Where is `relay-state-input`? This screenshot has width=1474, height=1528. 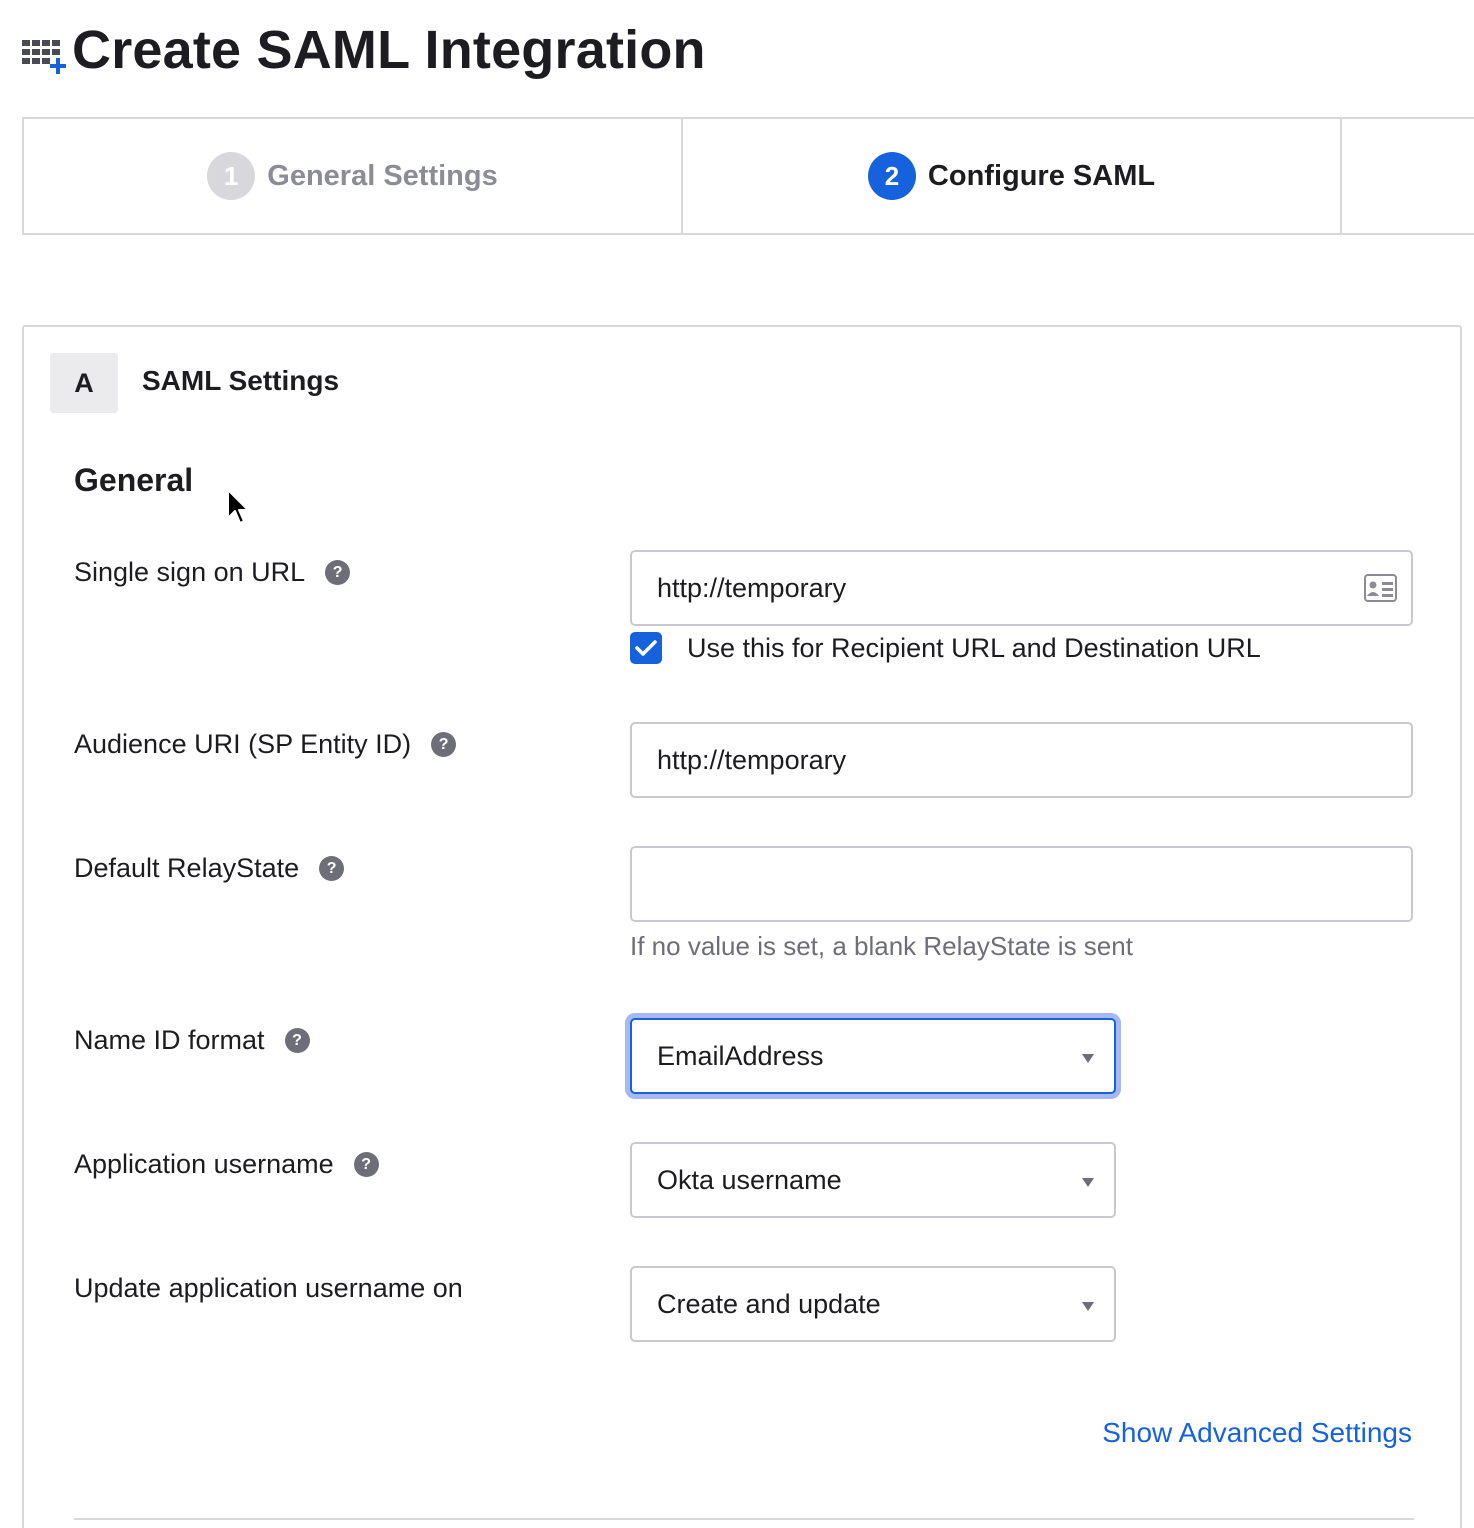
relay-state-input is located at coordinates (1021, 884).